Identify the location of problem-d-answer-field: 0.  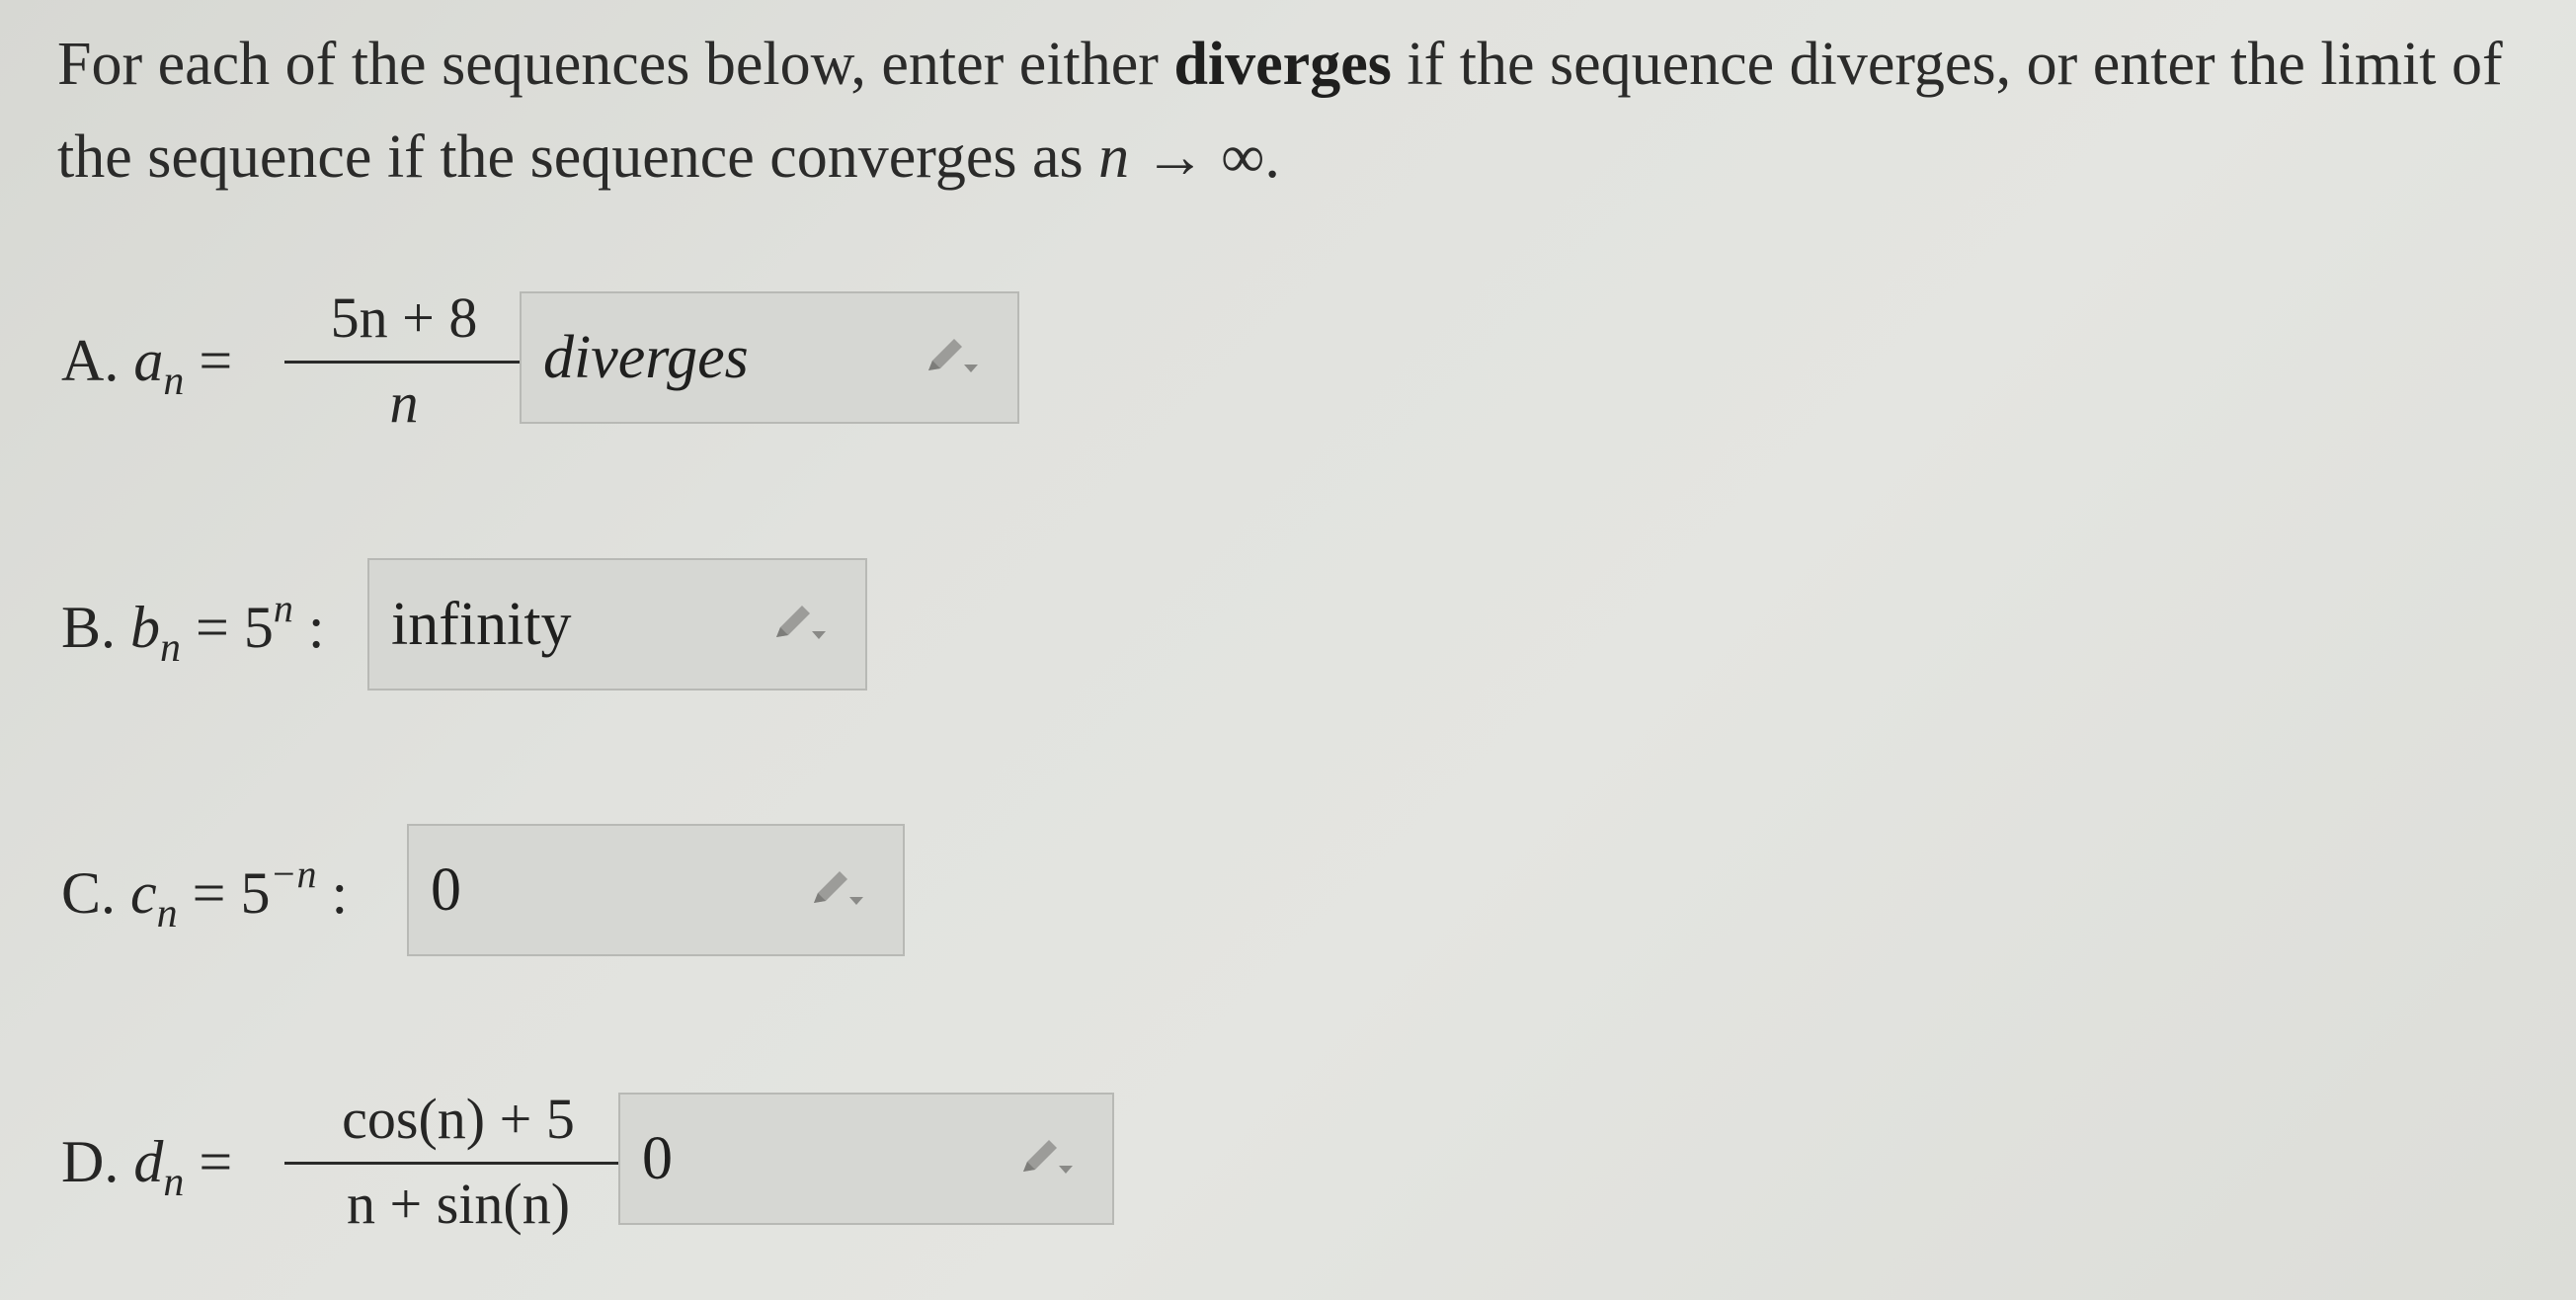
(866, 1159).